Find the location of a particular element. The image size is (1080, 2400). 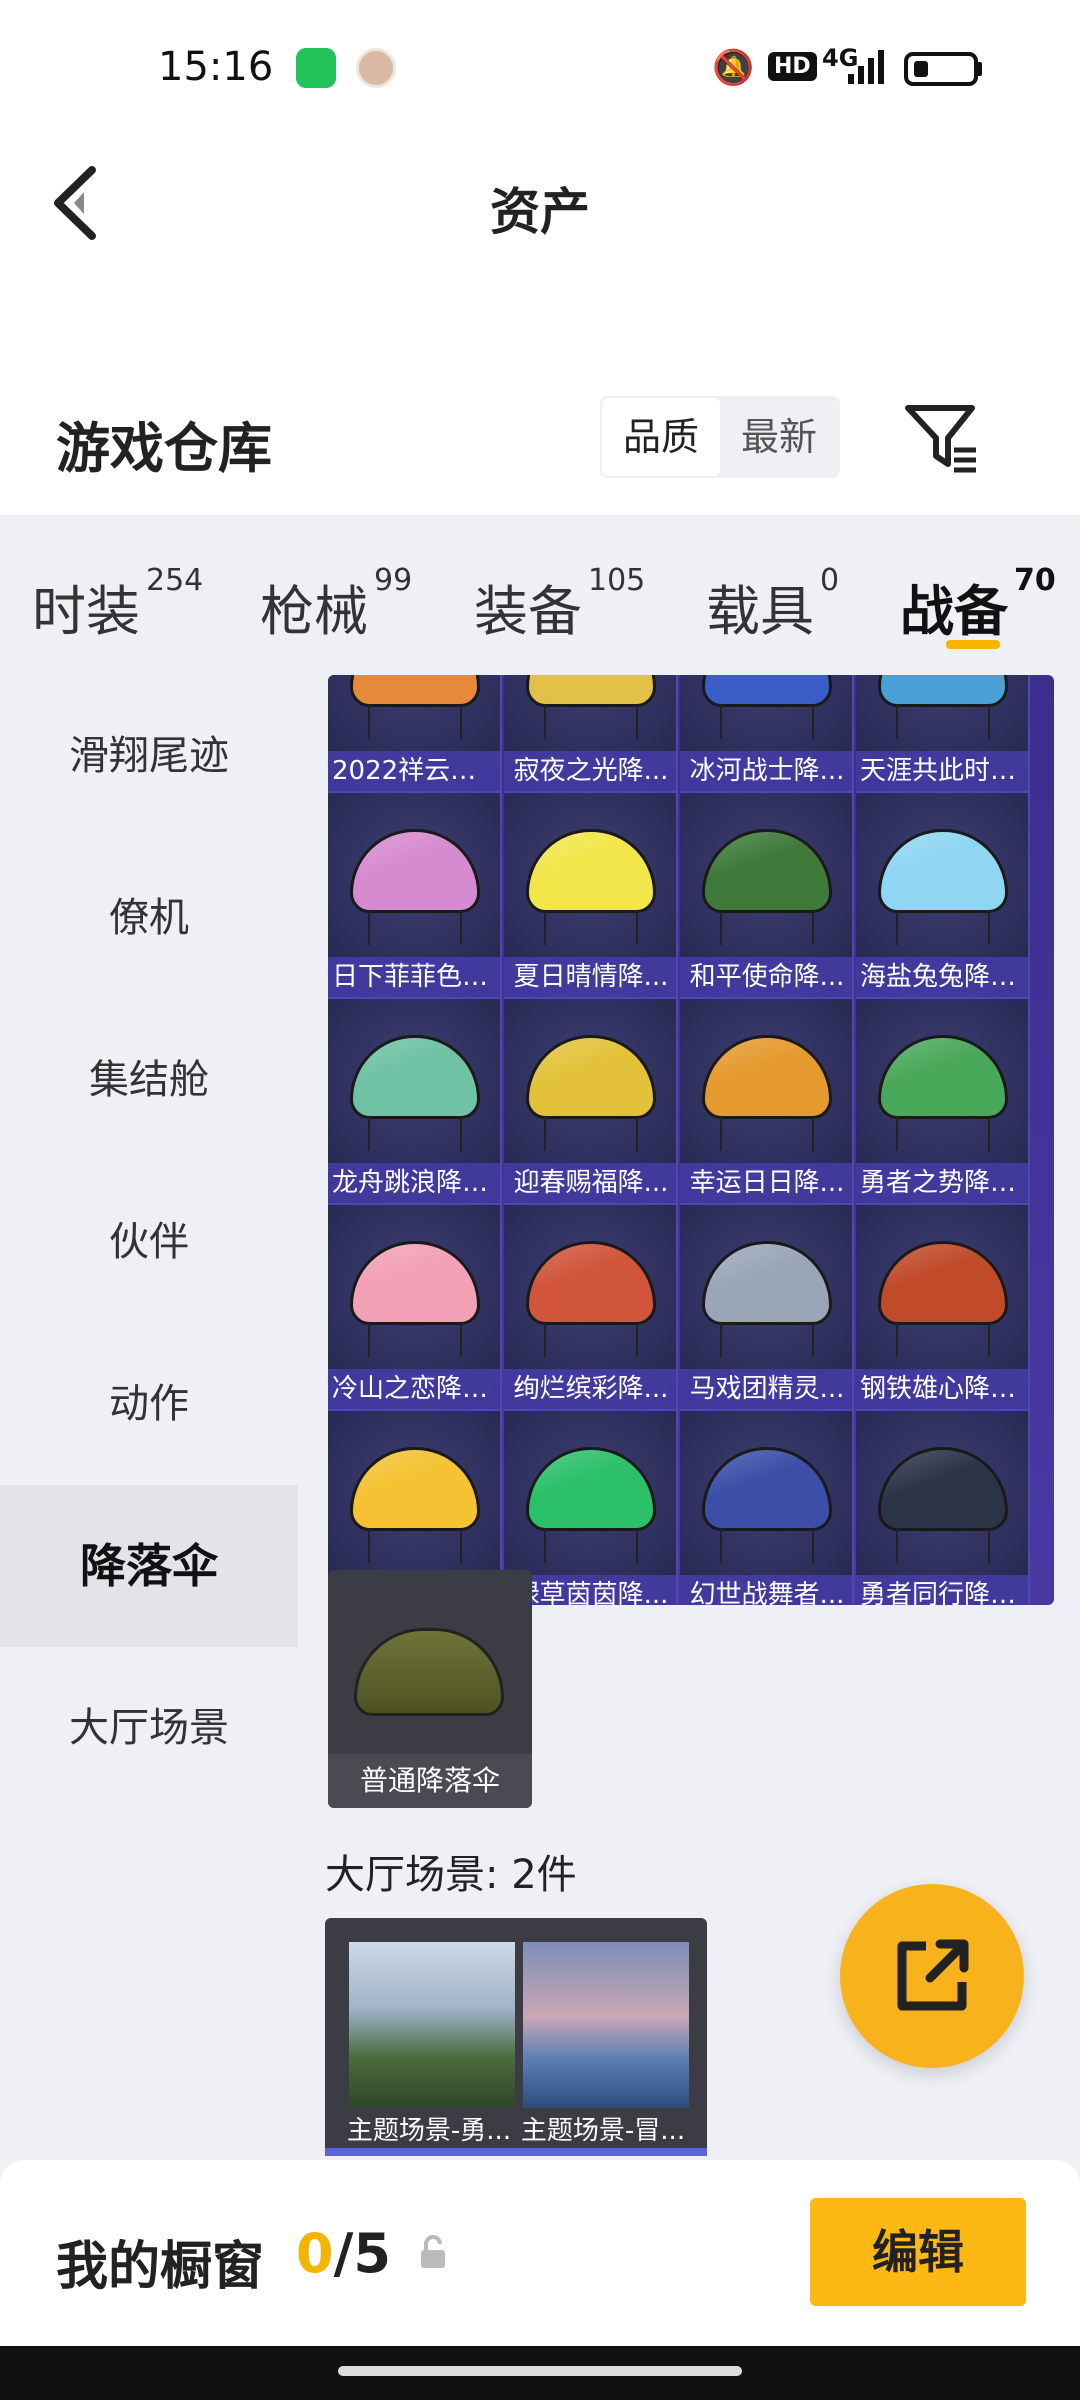

mute-icon: 🔕 is located at coordinates (733, 68).